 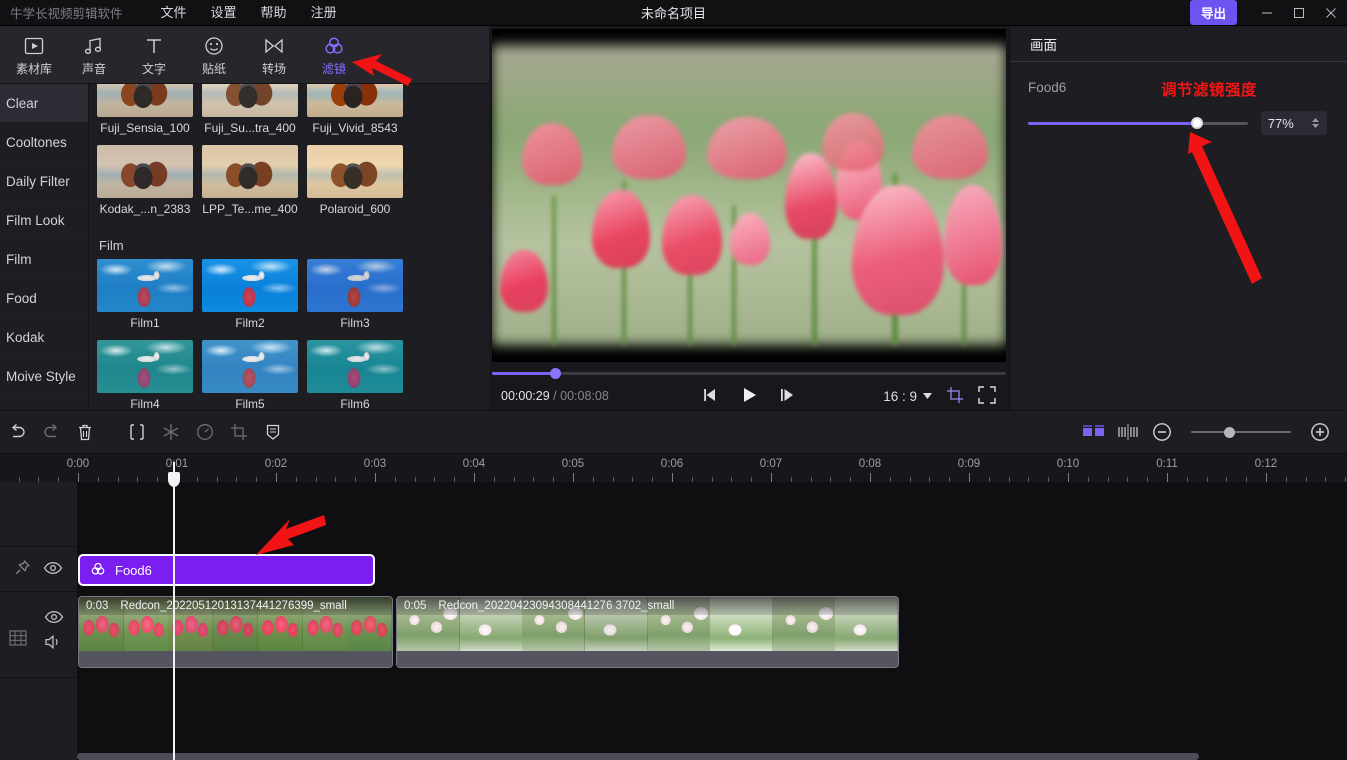 What do you see at coordinates (34, 55) in the screenshot?
I see `tool-media-library: 素材库` at bounding box center [34, 55].